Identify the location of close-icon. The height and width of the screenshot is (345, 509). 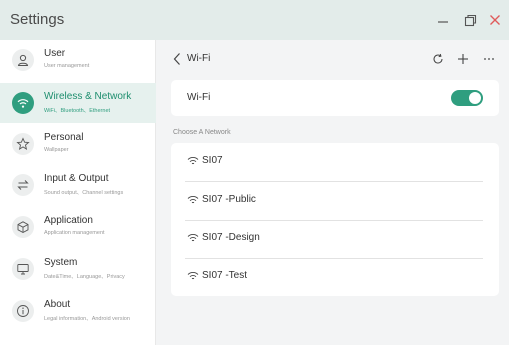
(495, 20).